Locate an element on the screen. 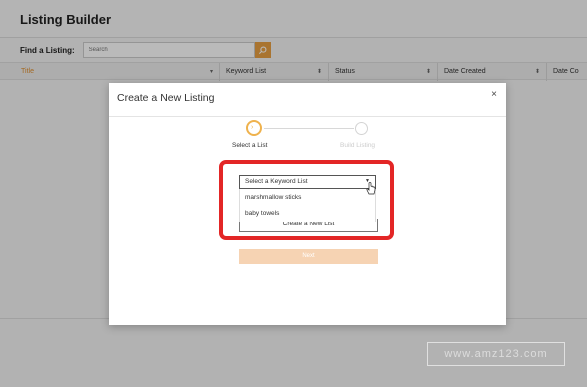 Image resolution: width=587 pixels, height=387 pixels. watermark: www.amz123.com is located at coordinates (496, 354).